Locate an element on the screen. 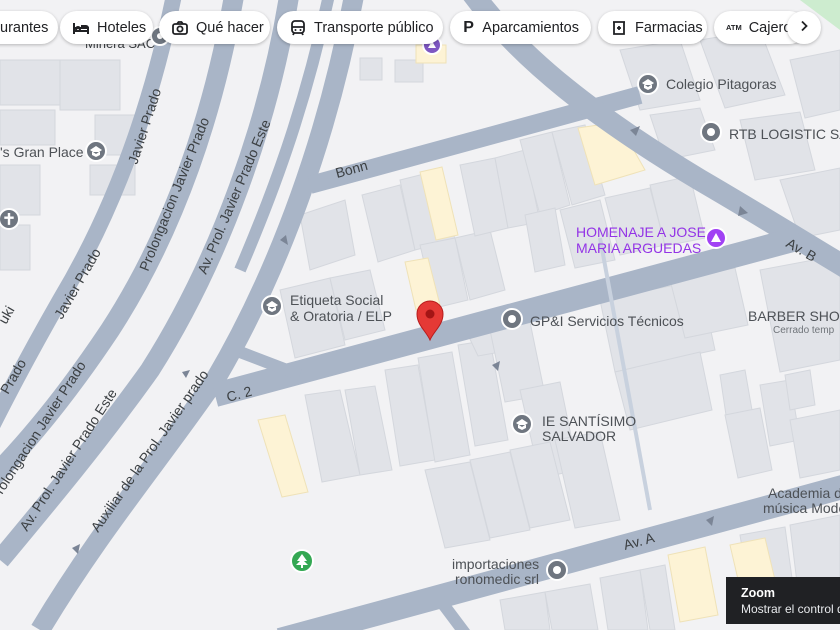 This screenshot has width=840, height=630. chip-transporte-publico-label: Transporte público is located at coordinates (374, 27).